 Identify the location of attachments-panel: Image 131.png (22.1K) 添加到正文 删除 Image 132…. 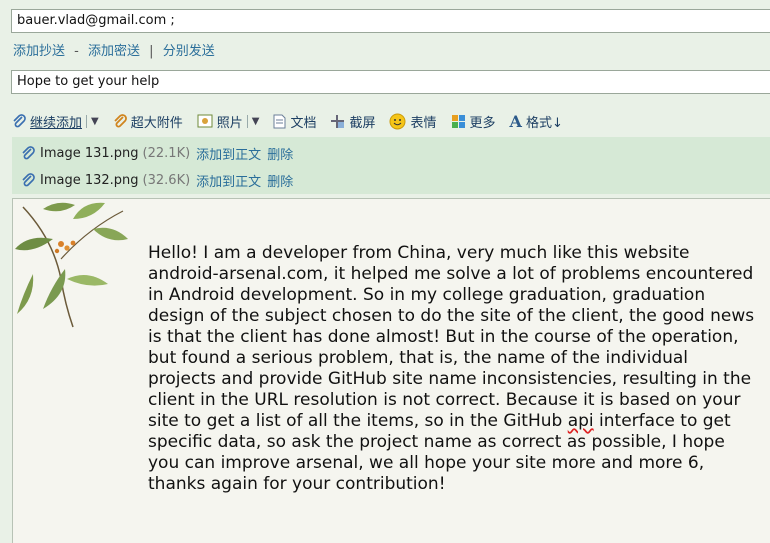
(391, 165).